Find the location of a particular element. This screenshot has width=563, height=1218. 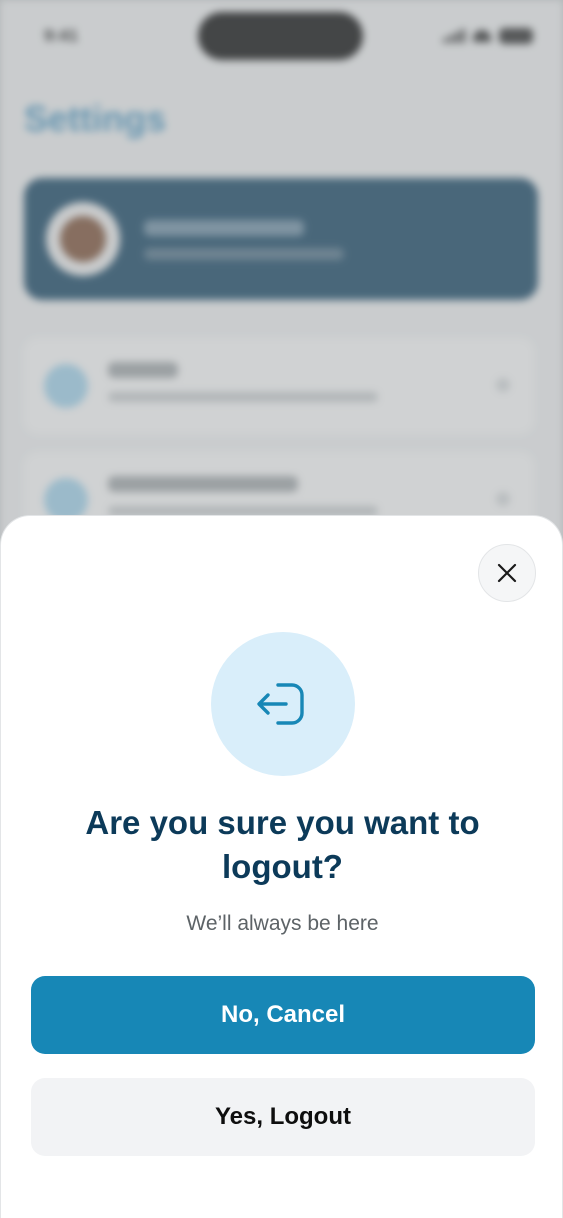

logout-icon is located at coordinates (280, 704).